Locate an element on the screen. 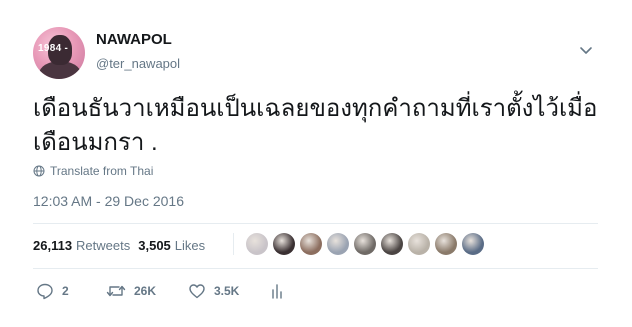 The image size is (632, 327). likes-count: 3,505 is located at coordinates (154, 245).